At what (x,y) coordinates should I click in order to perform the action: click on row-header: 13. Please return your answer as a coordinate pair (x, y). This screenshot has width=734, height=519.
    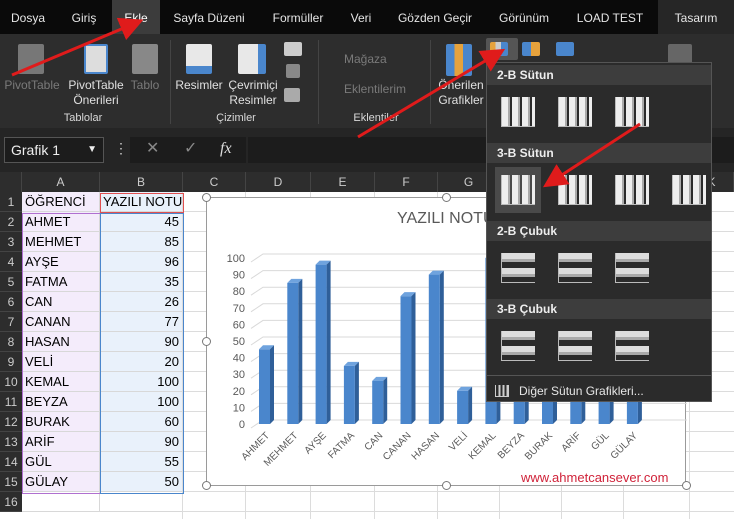
    Looking at the image, I should click on (11, 442).